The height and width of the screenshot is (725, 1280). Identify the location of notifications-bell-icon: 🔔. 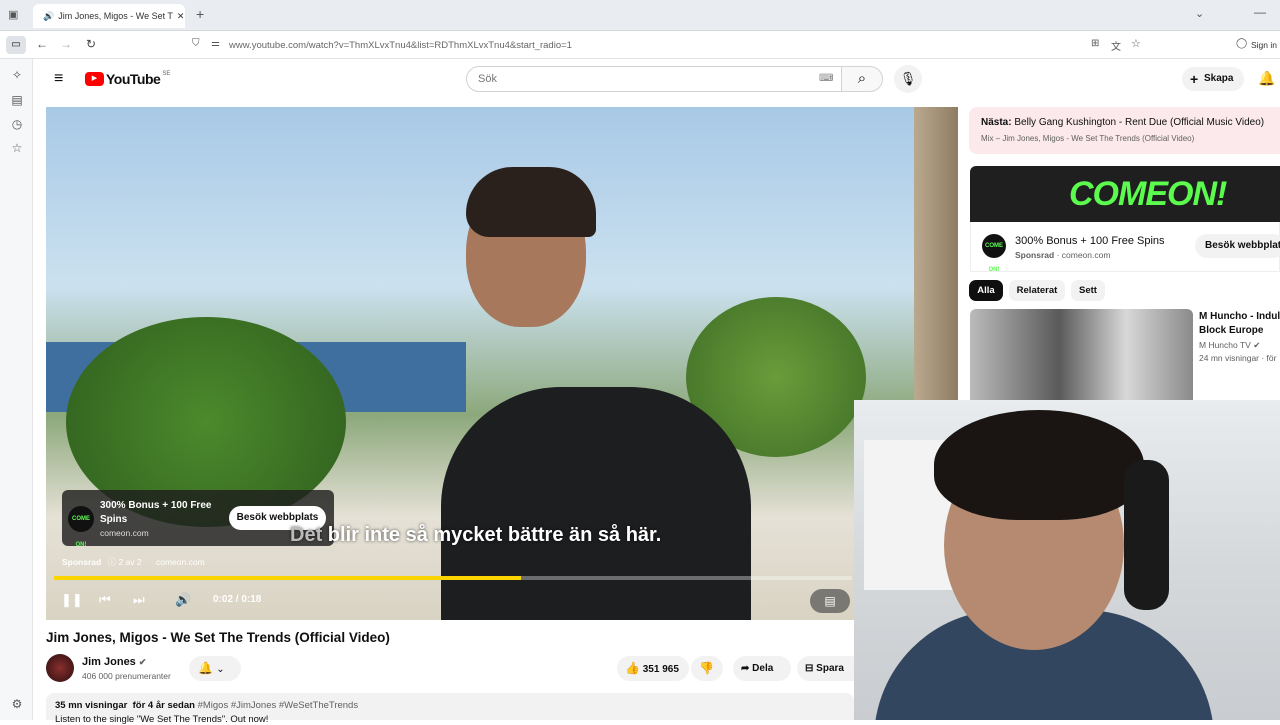
(1266, 78).